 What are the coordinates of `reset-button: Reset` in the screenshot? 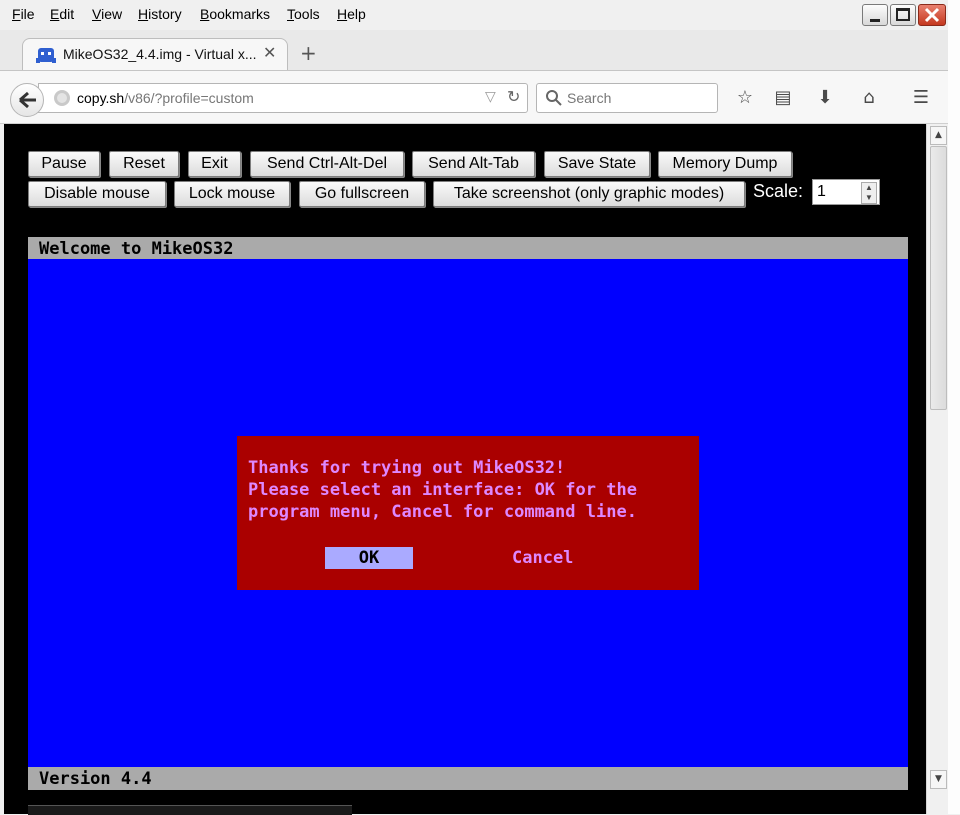 It's located at (144, 164).